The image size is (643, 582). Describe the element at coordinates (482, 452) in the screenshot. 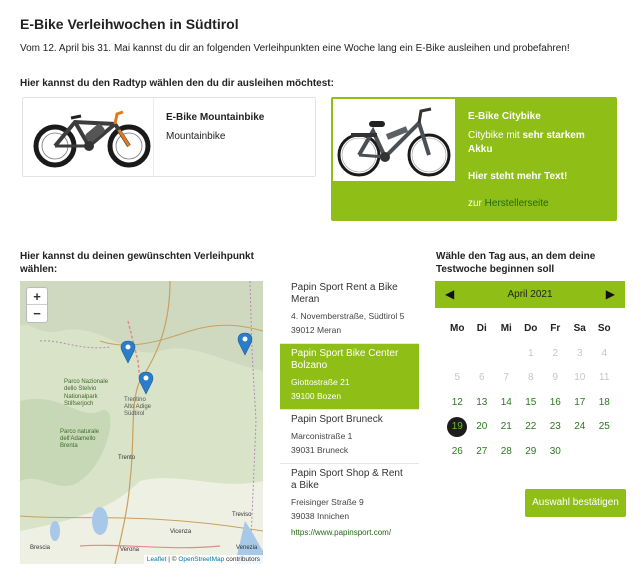

I see `calendar-day: 27` at that location.